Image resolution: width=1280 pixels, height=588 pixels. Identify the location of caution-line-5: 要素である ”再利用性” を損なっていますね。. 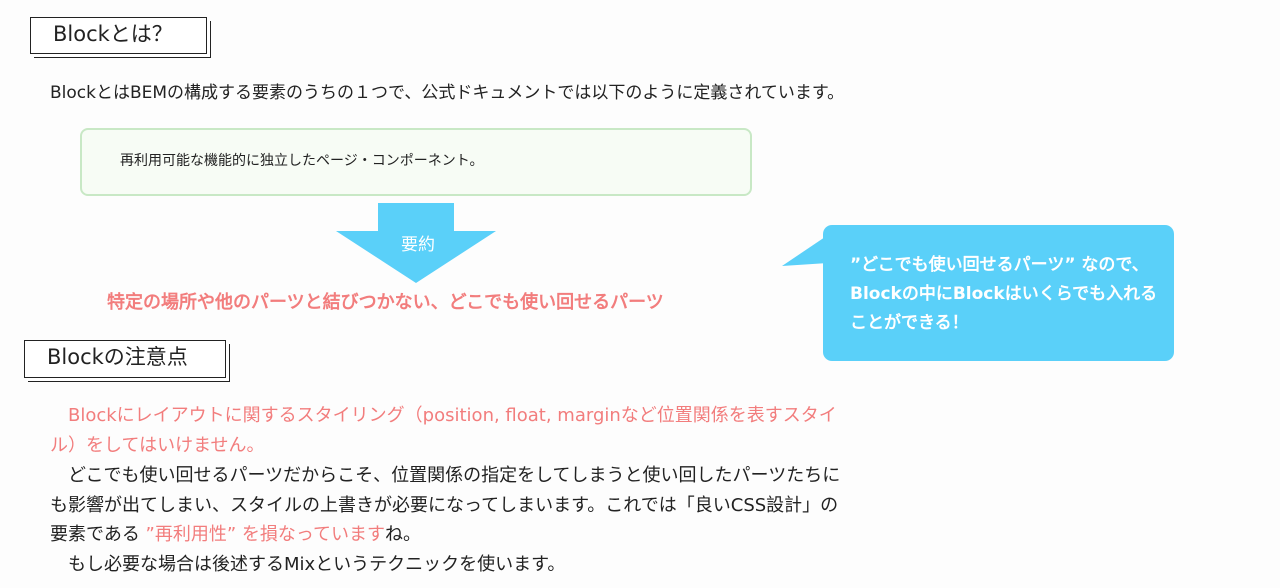
(500, 535).